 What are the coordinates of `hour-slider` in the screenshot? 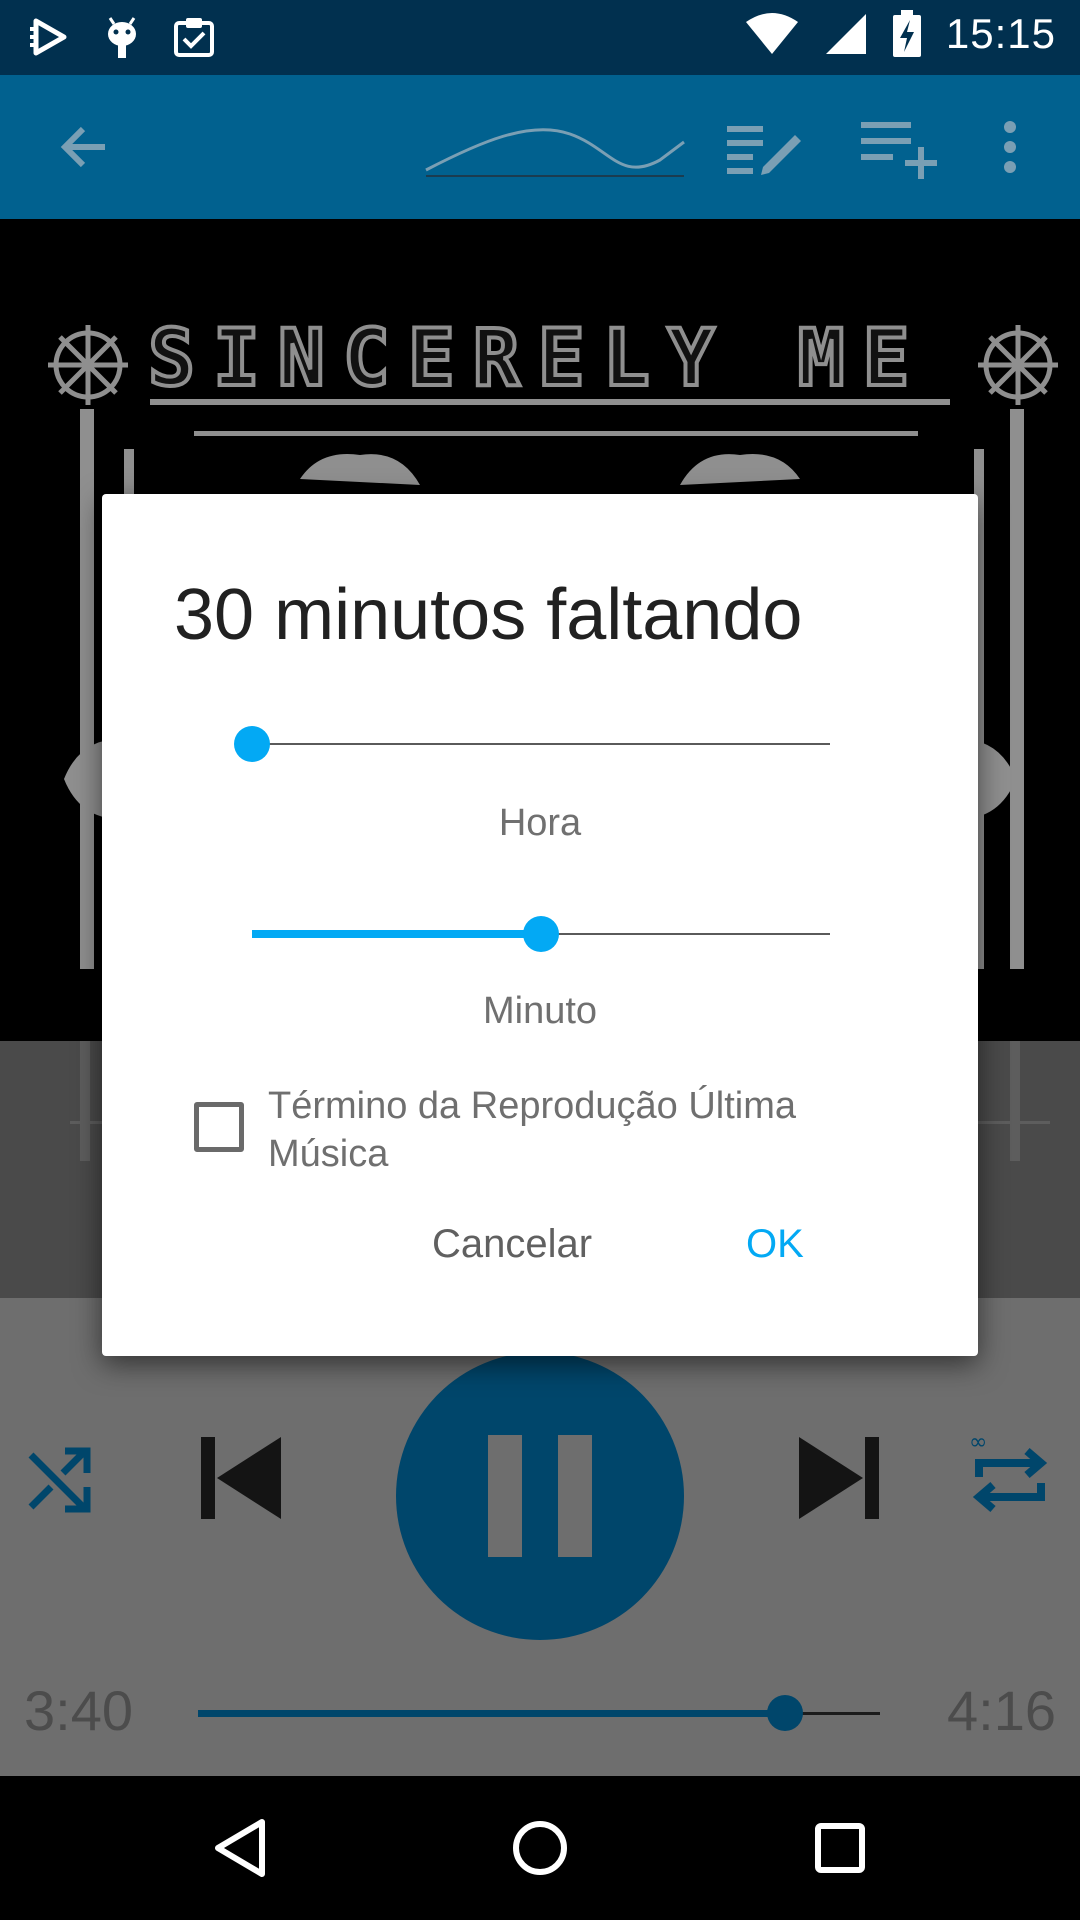 It's located at (532, 744).